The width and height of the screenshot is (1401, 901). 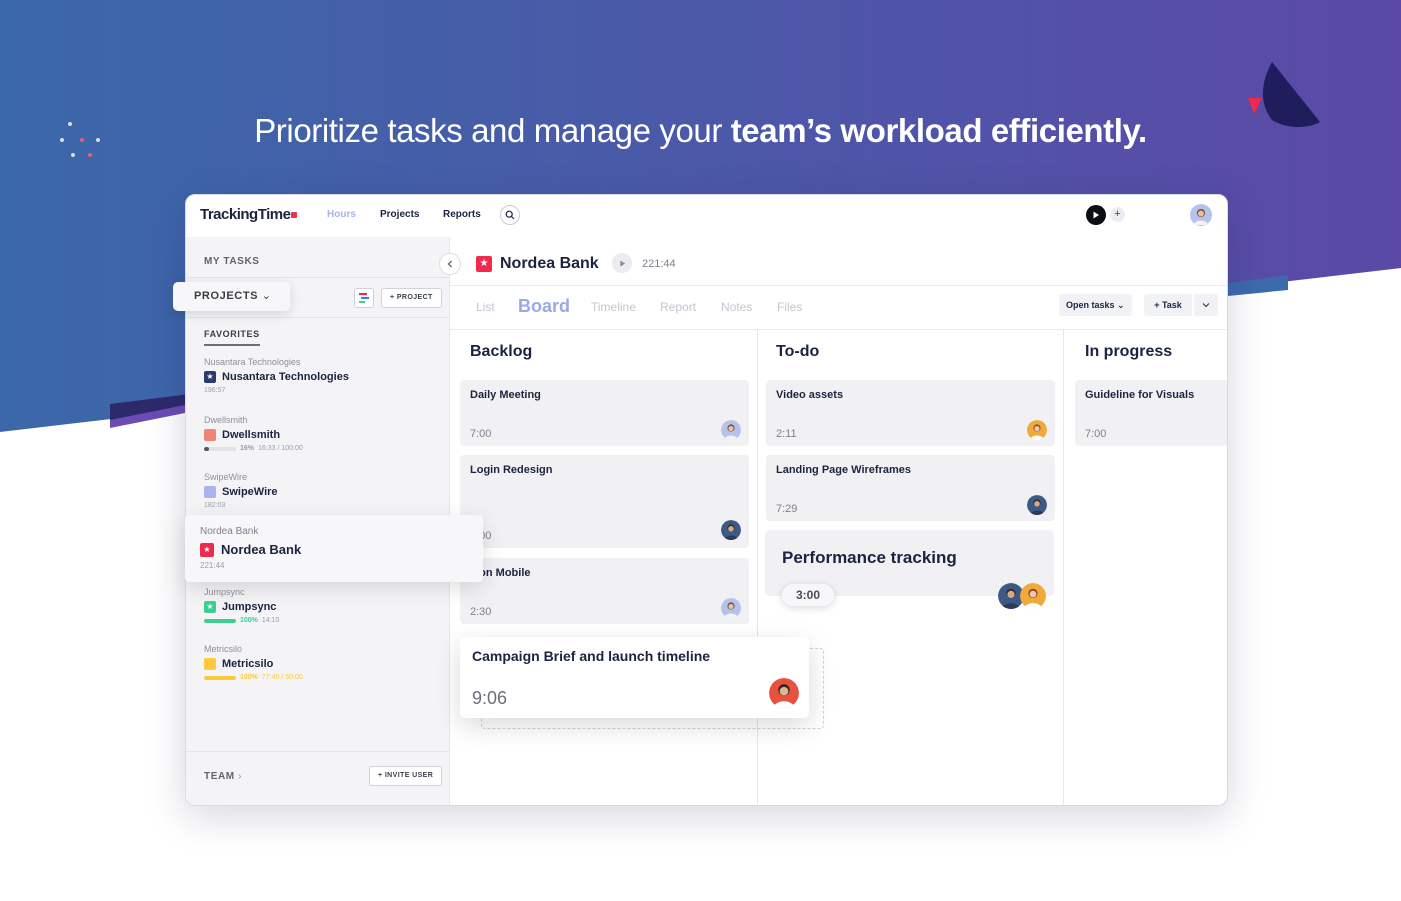 What do you see at coordinates (706, 216) in the screenshot?
I see `top-bar: TrackingTime Hours Projects Reports +` at bounding box center [706, 216].